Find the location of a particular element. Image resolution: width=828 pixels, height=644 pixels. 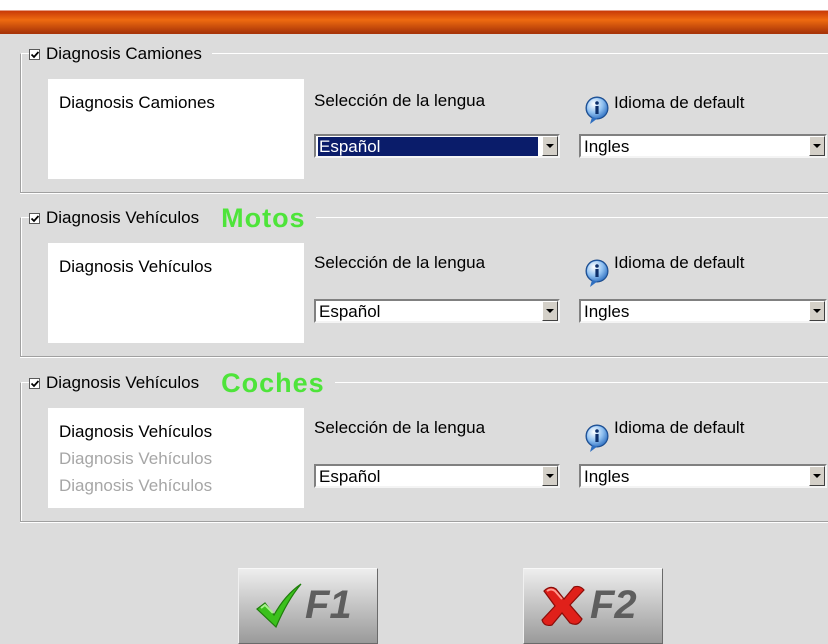

group-accent-label: Coches is located at coordinates (273, 382).